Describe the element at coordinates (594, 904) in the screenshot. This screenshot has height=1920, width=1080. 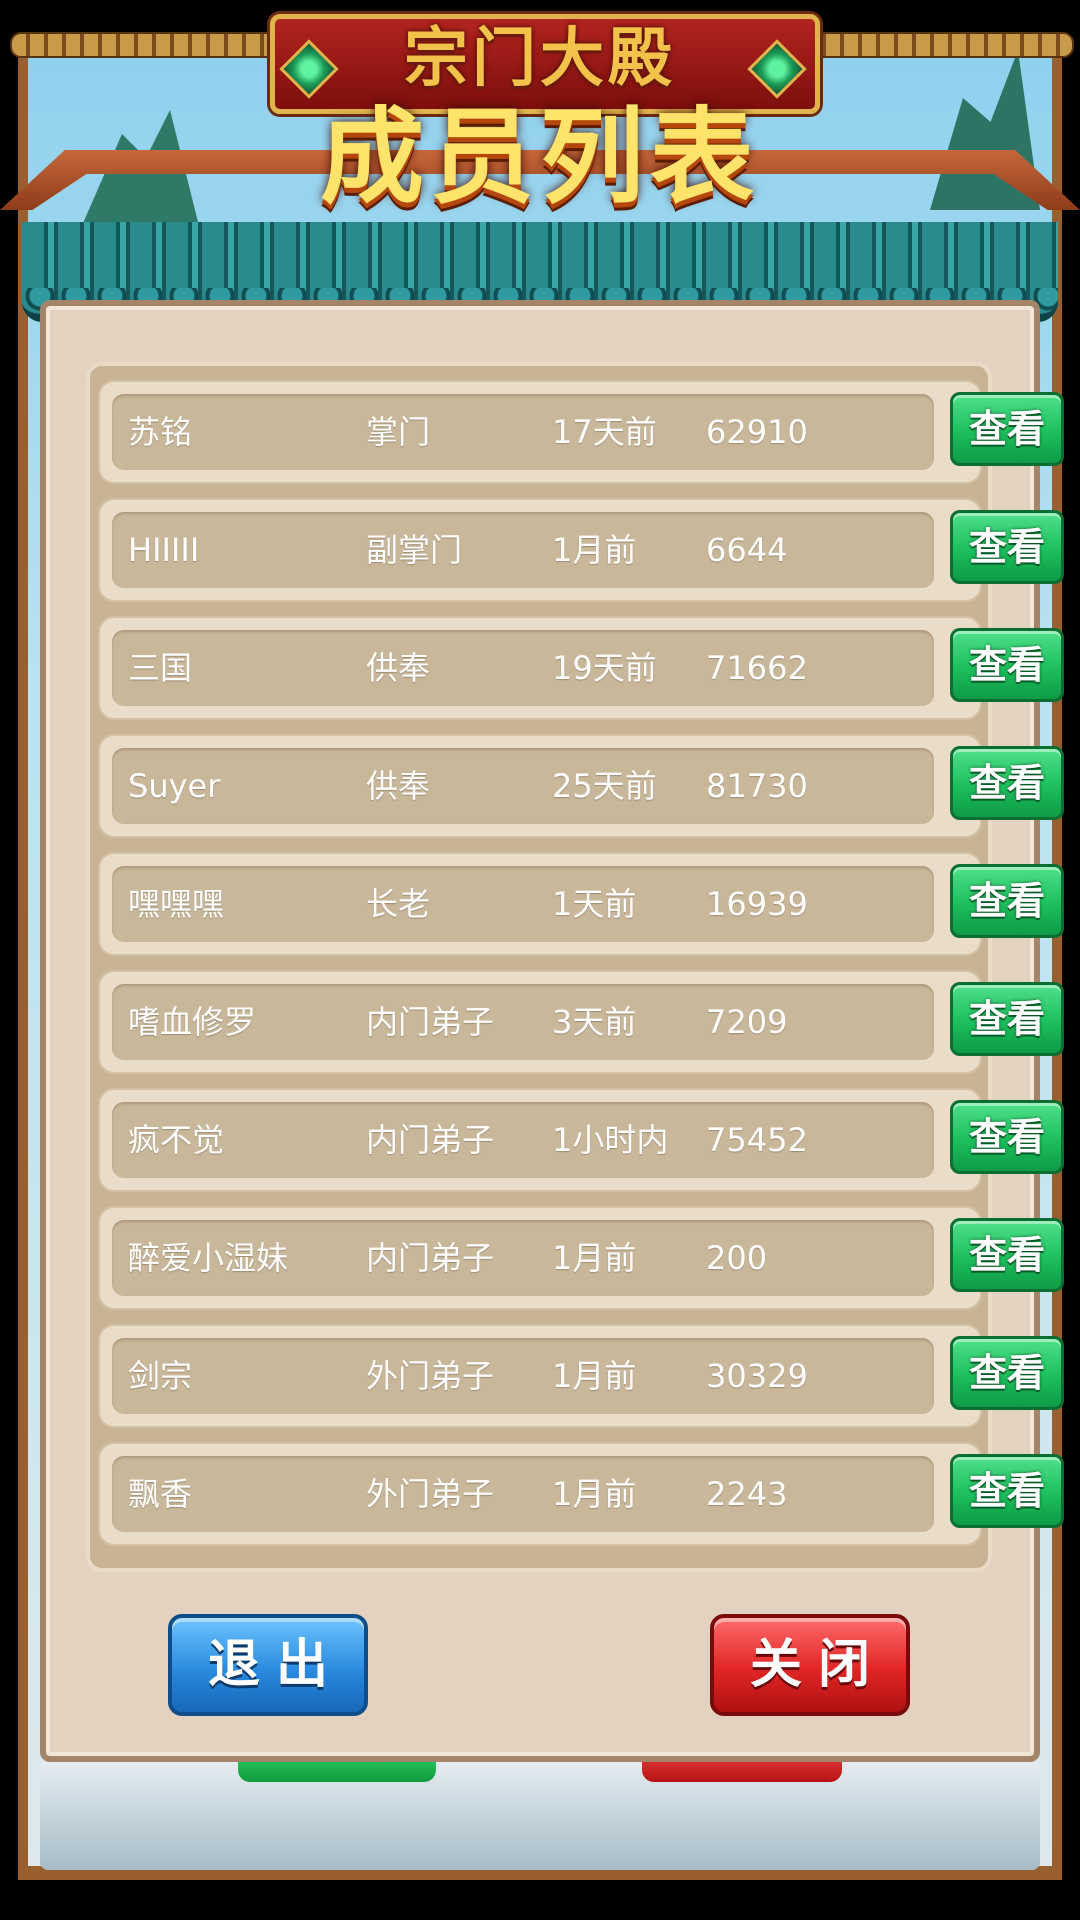
I see `member-last-online: 1天前` at that location.